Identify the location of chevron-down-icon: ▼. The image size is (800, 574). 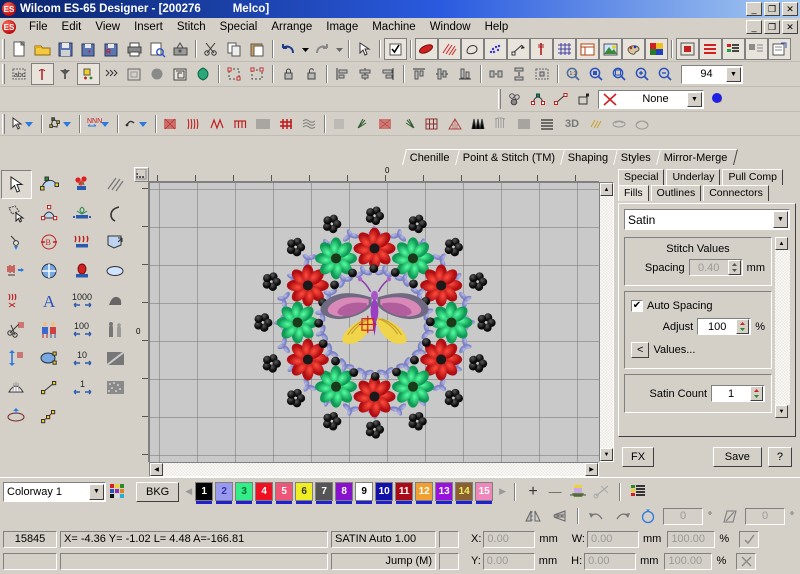
(96, 491).